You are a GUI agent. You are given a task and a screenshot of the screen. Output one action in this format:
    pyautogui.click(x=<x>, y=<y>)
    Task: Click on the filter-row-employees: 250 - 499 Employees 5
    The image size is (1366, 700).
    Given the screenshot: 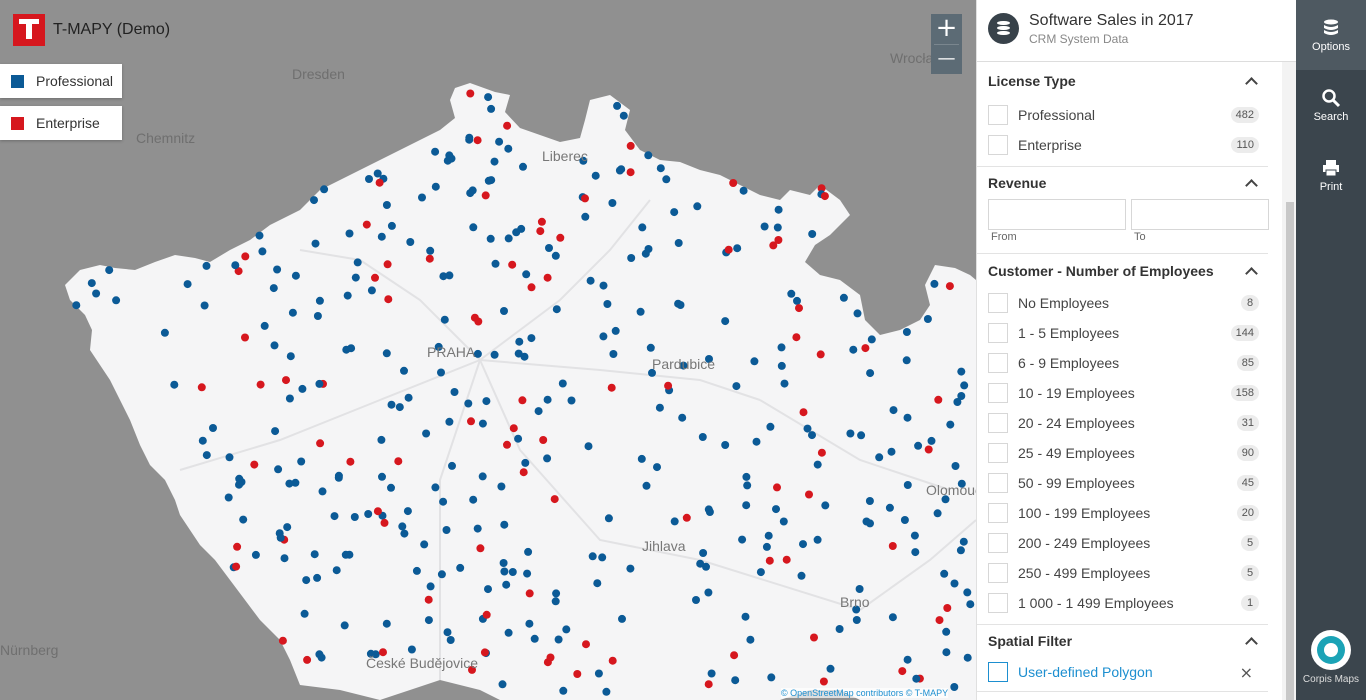 What is the action you would take?
    pyautogui.click(x=1122, y=573)
    